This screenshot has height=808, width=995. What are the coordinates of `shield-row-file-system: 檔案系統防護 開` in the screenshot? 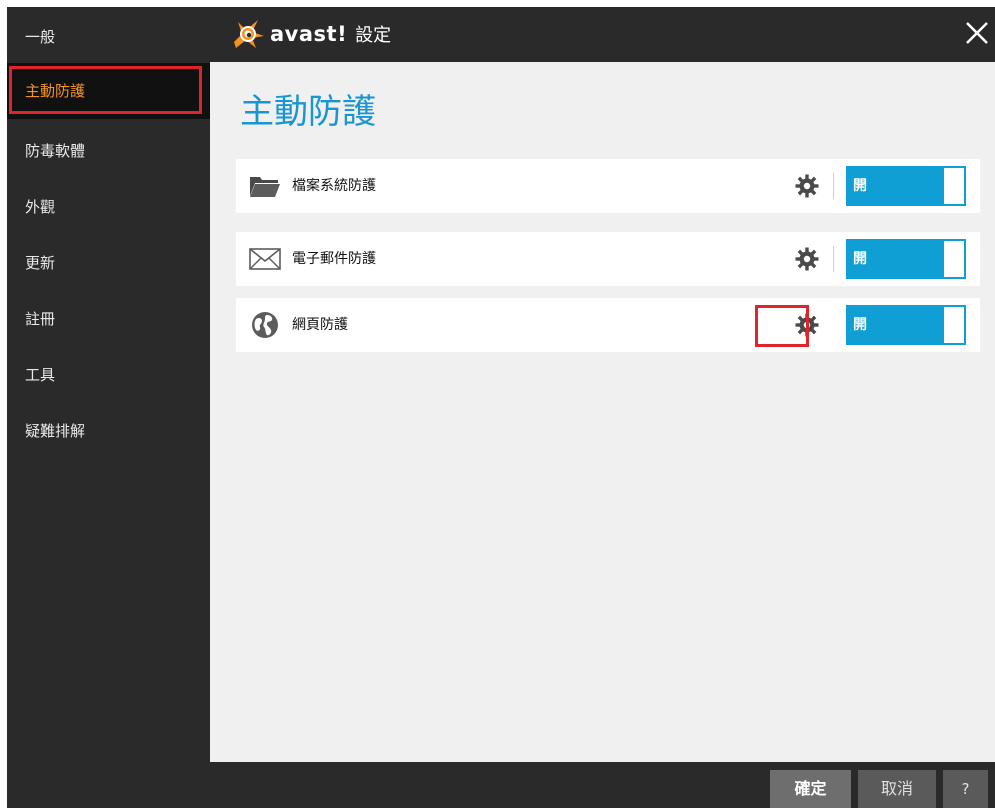 It's located at (608, 186).